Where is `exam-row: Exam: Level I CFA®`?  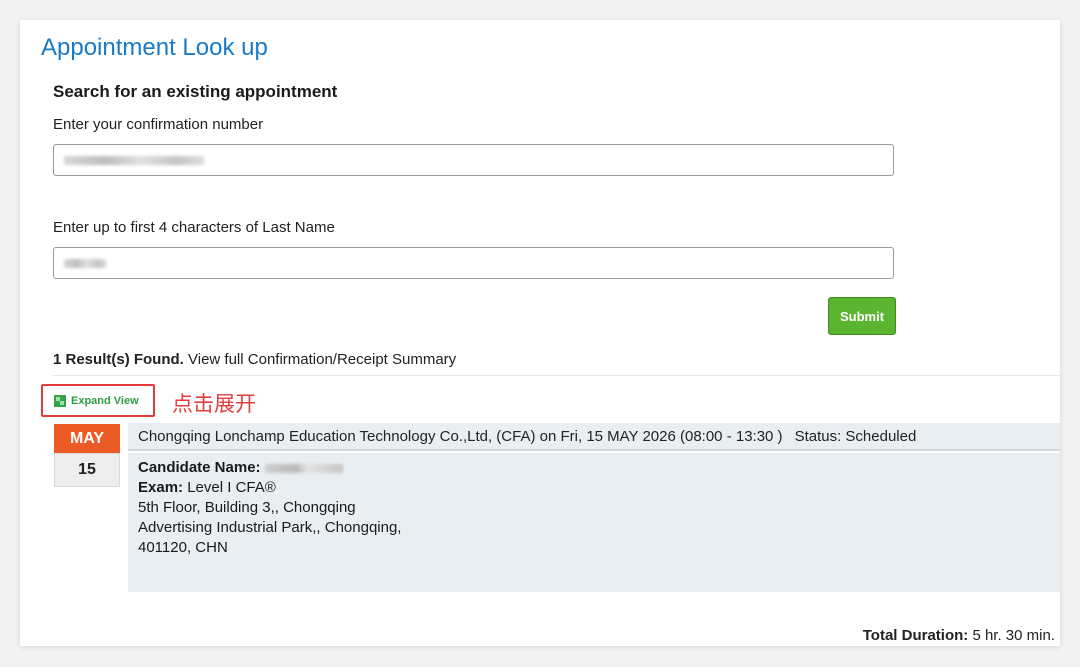 exam-row: Exam: Level I CFA® is located at coordinates (594, 488).